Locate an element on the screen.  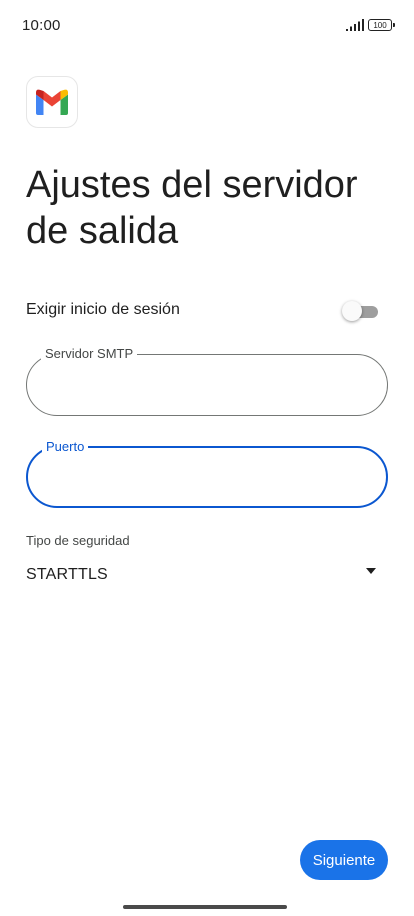
signal-bars-icon is located at coordinates (355, 25).